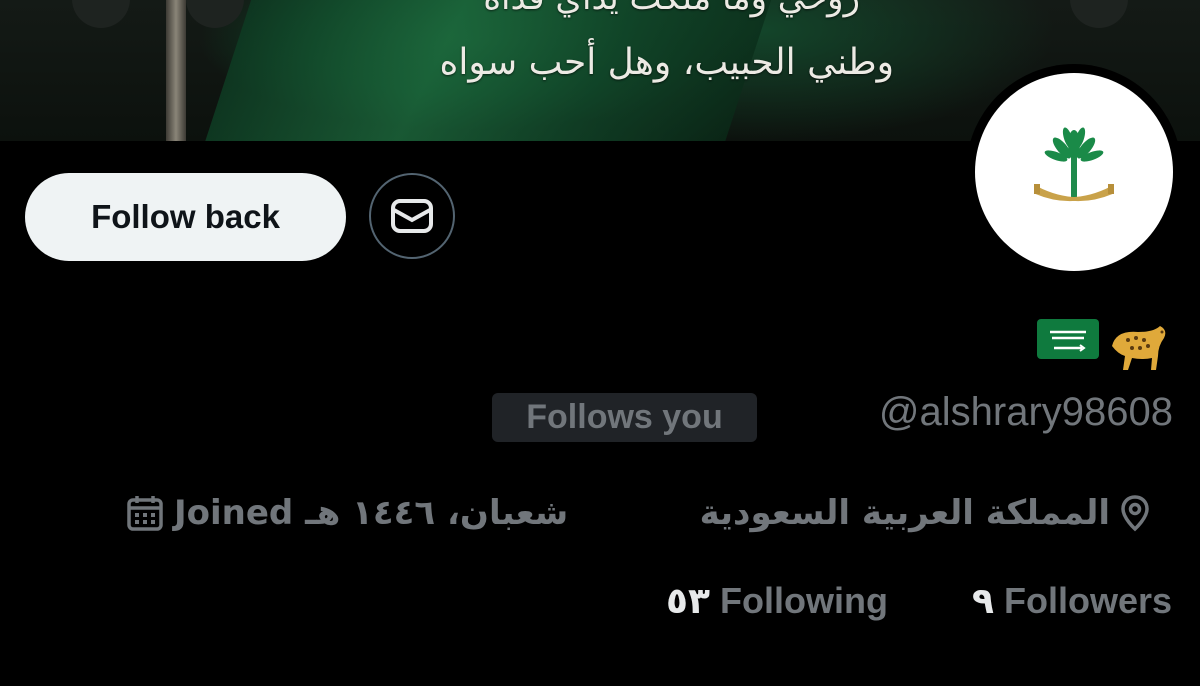  Describe the element at coordinates (671, 9) in the screenshot. I see `banner-text-line1: روحي وما ملكت يداي فداه` at that location.